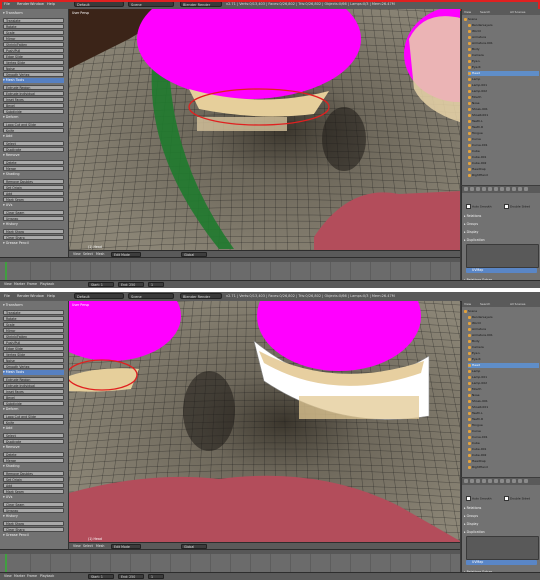 This screenshot has width=540, height=586. What do you see at coordinates (33, 342) in the screenshot?
I see `tool-button-push-pull: Push/Pull` at bounding box center [33, 342].